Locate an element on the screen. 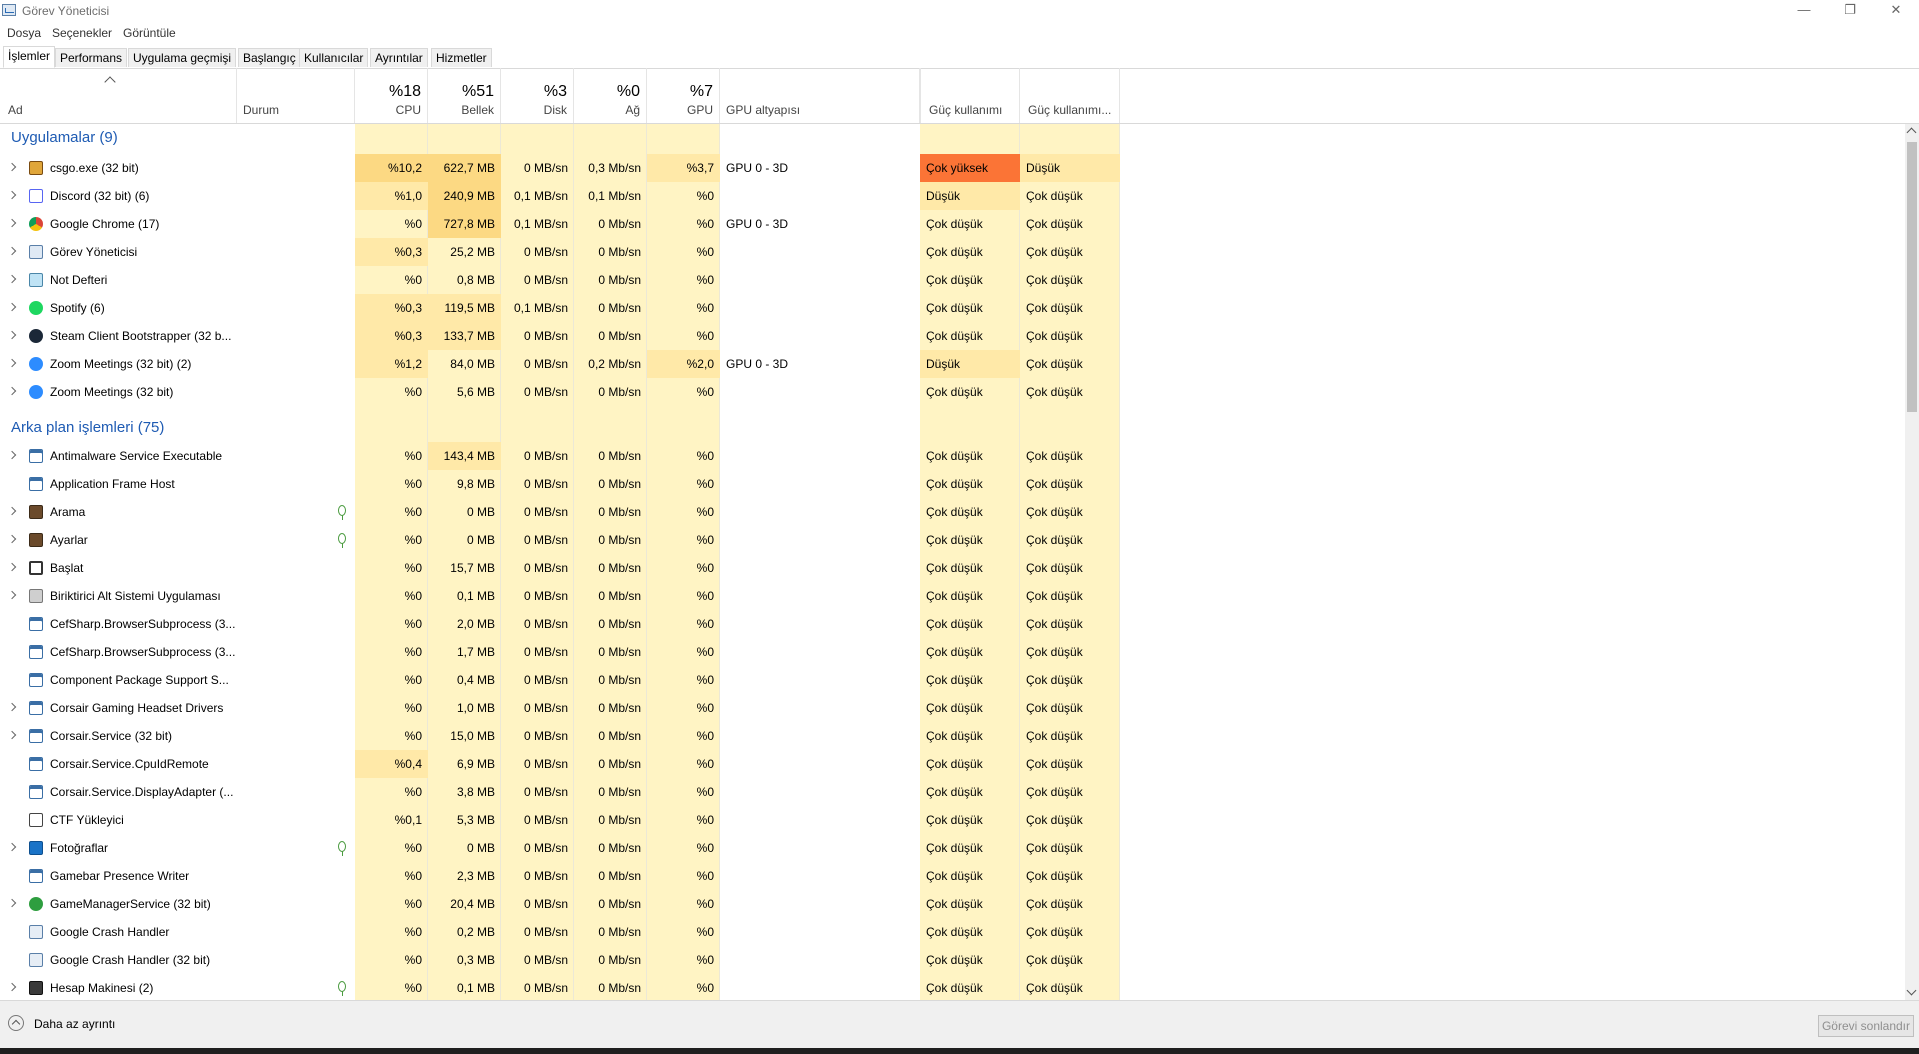 The width and height of the screenshot is (1919, 1054). tab-processes: İşlemler is located at coordinates (29, 57).